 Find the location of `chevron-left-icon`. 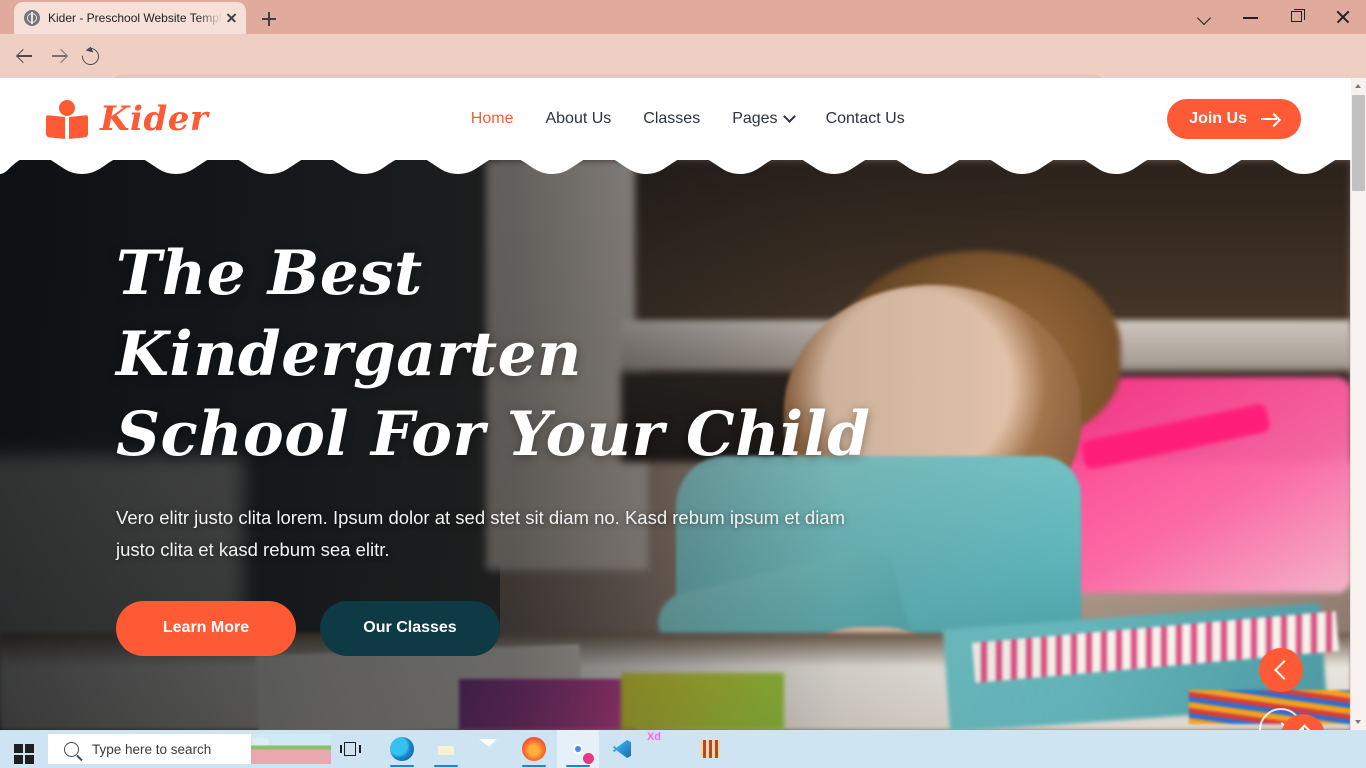

chevron-left-icon is located at coordinates (1284, 670).